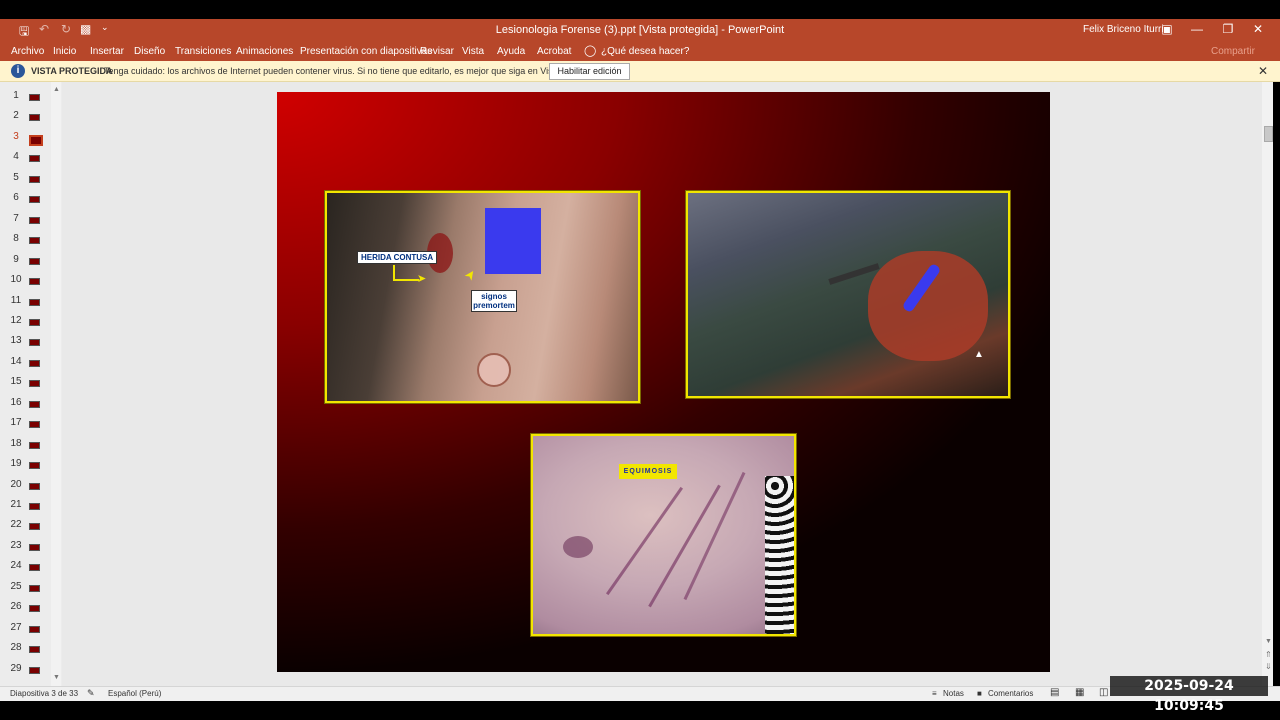  What do you see at coordinates (16, 156) in the screenshot?
I see `slide-number: 4` at bounding box center [16, 156].